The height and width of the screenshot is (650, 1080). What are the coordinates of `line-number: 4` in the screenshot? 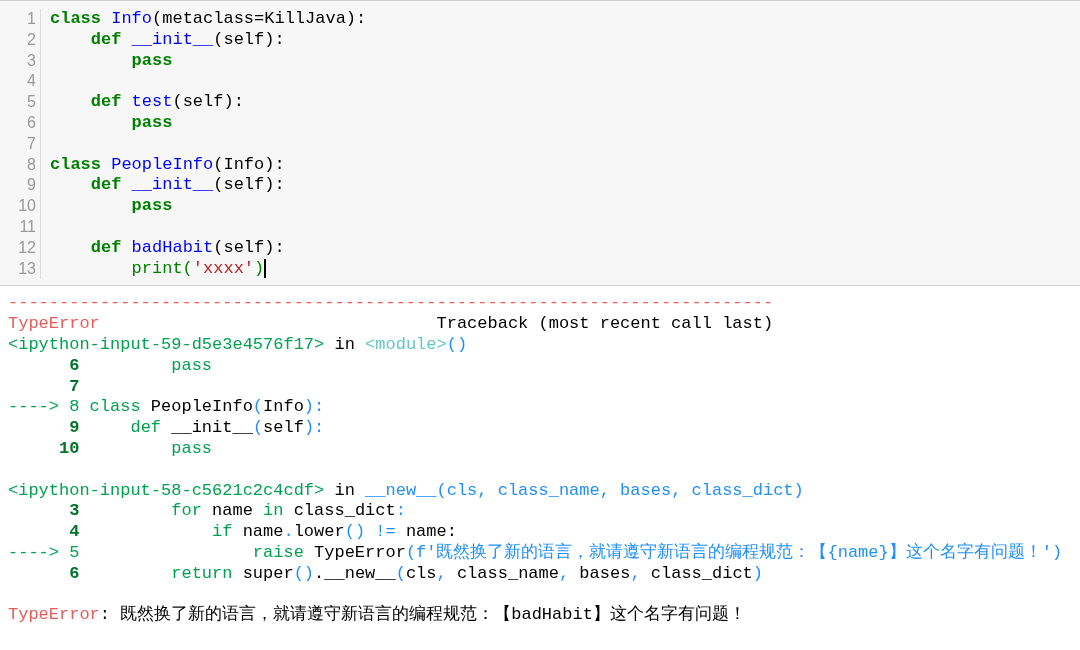 It's located at (32, 81).